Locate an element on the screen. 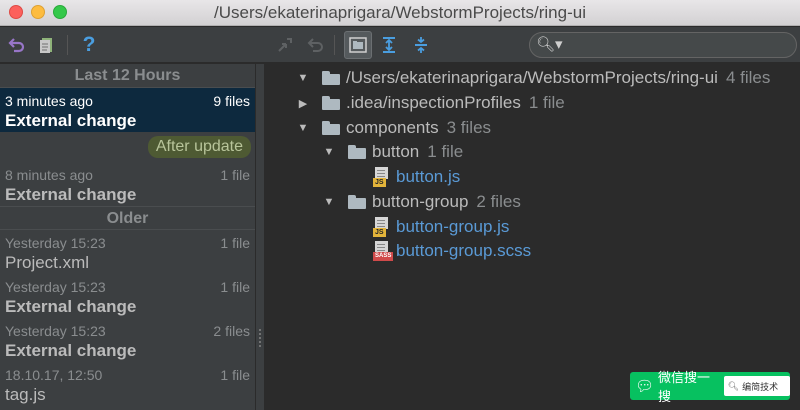 The height and width of the screenshot is (410, 800). panel-splitter is located at coordinates (260, 237).